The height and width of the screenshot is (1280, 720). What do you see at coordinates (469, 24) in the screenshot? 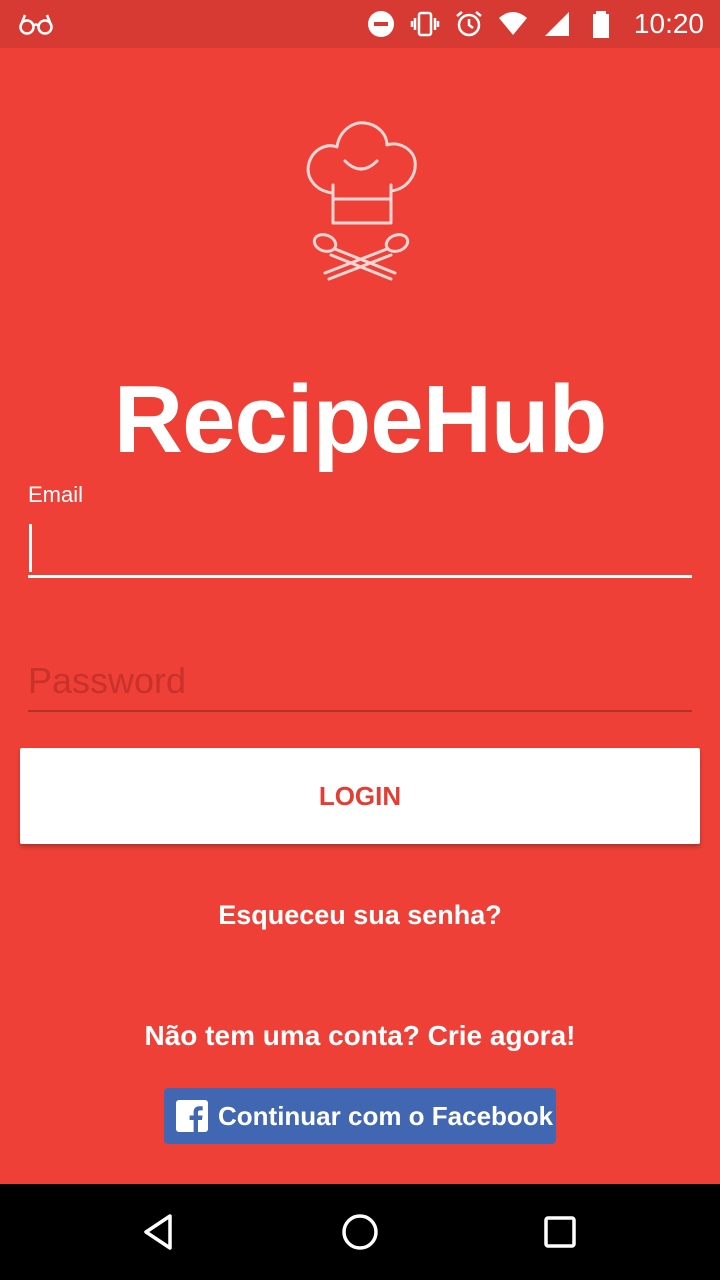
I see `alarm-icon` at bounding box center [469, 24].